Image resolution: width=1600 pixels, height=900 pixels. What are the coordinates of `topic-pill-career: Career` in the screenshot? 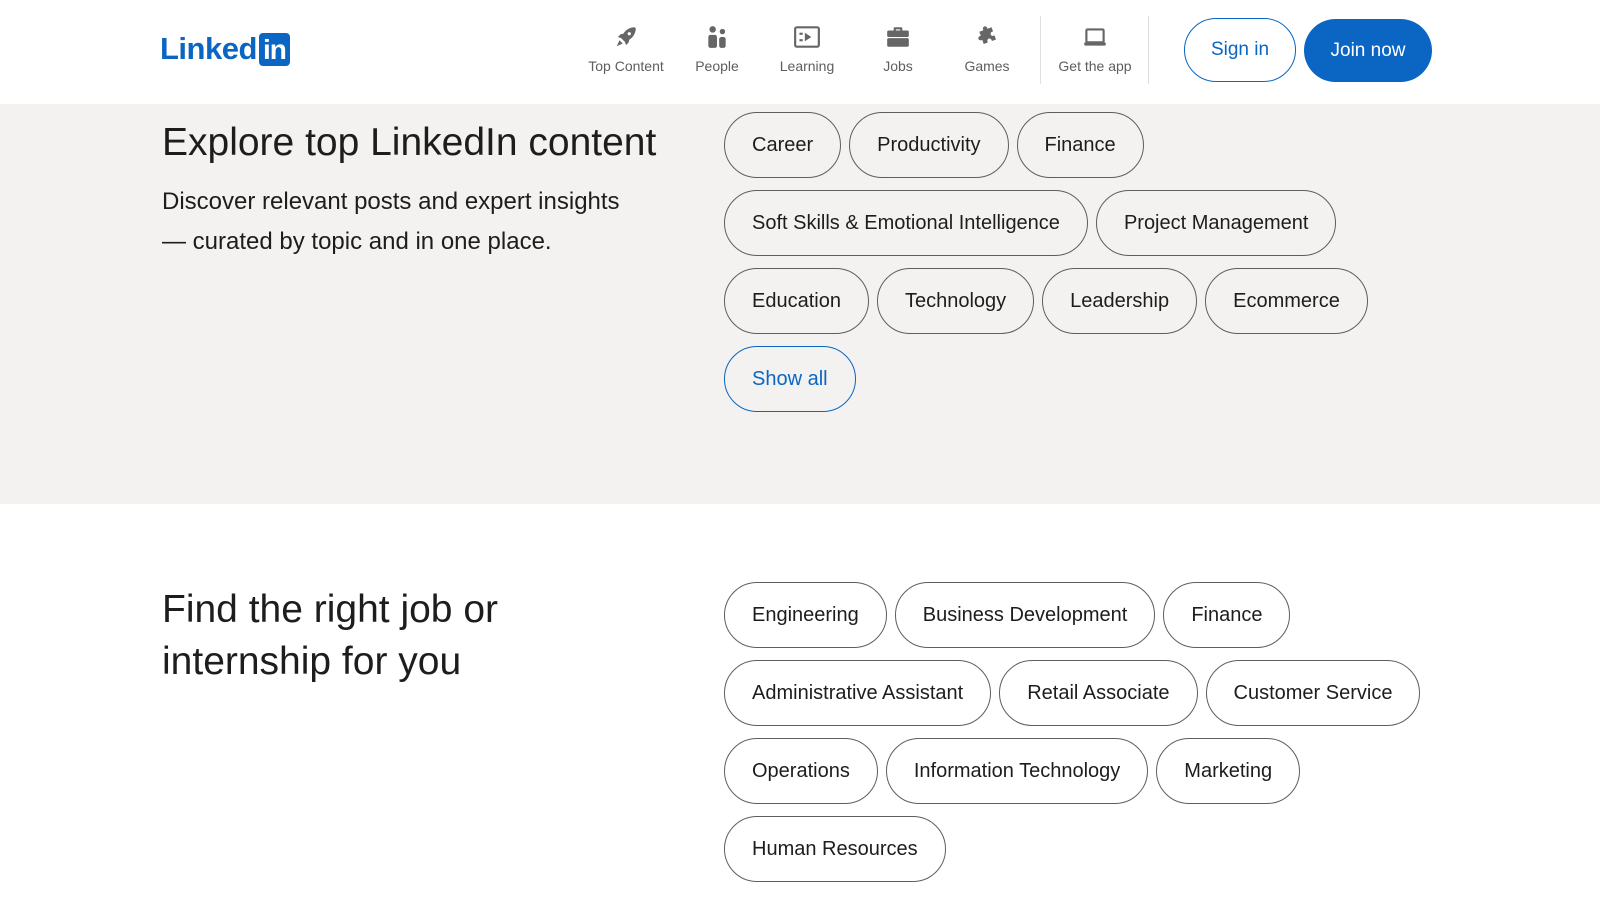 It's located at (783, 145).